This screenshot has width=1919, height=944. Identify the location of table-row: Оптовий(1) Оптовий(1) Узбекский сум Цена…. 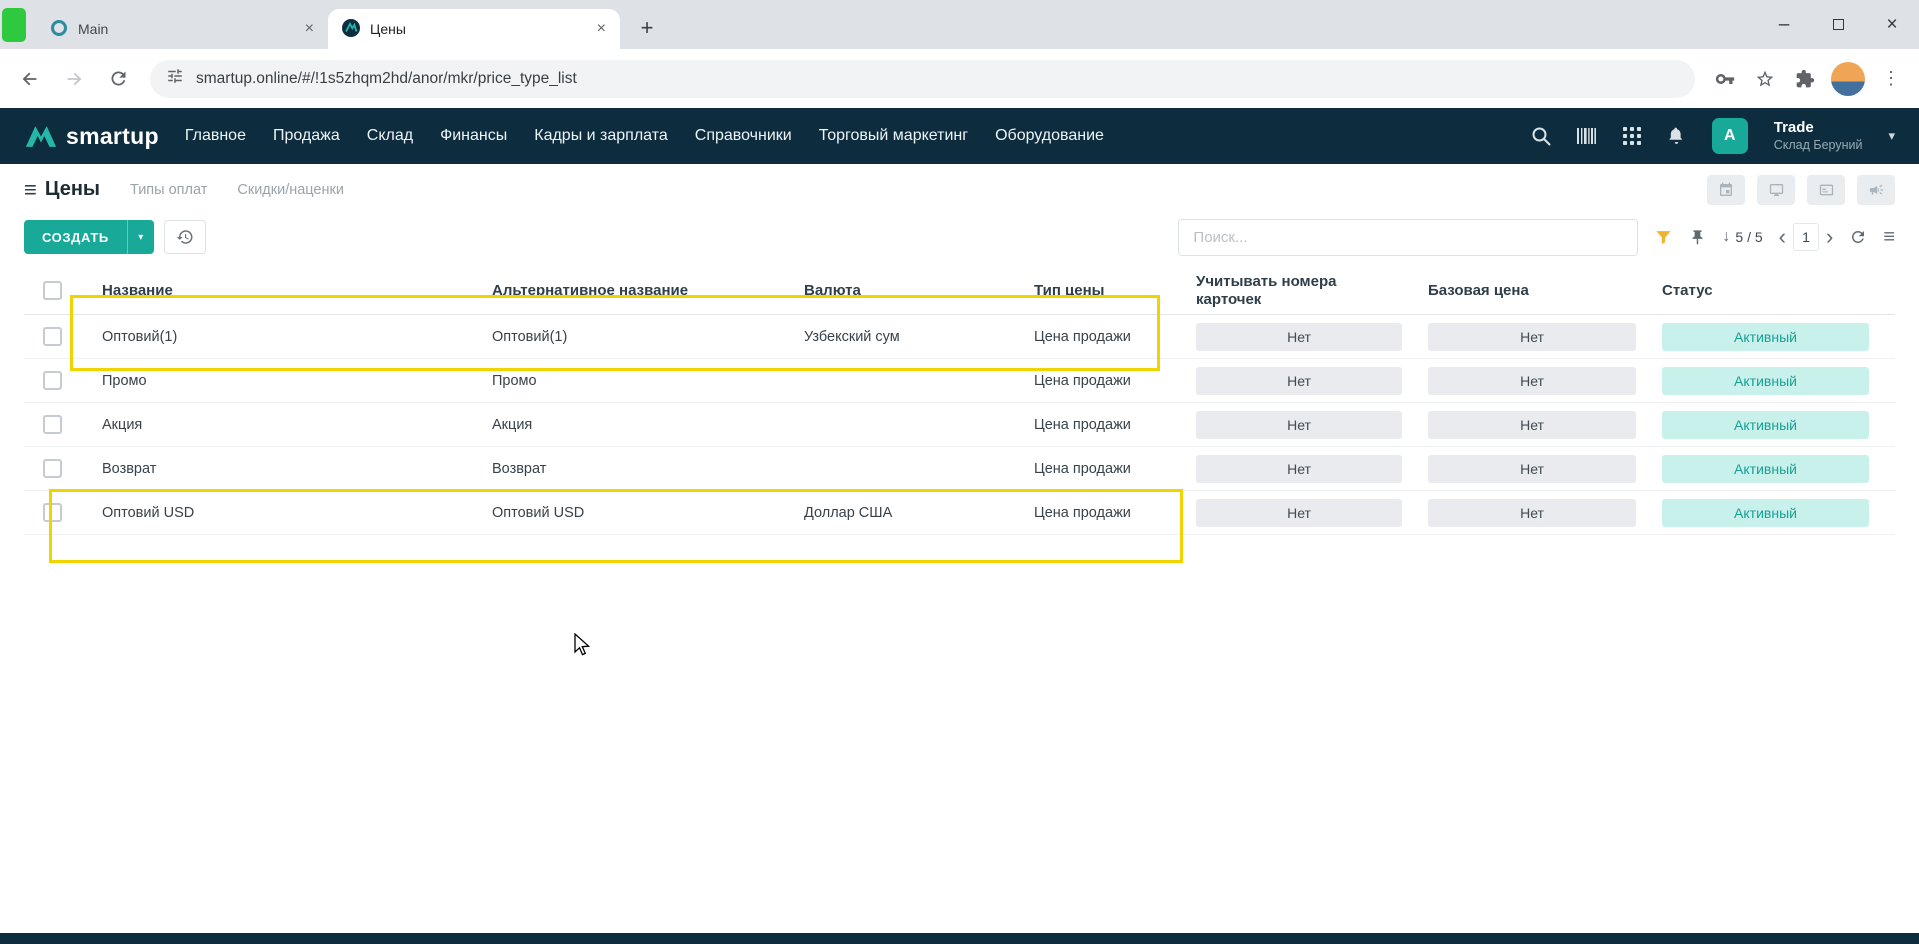
(959, 337).